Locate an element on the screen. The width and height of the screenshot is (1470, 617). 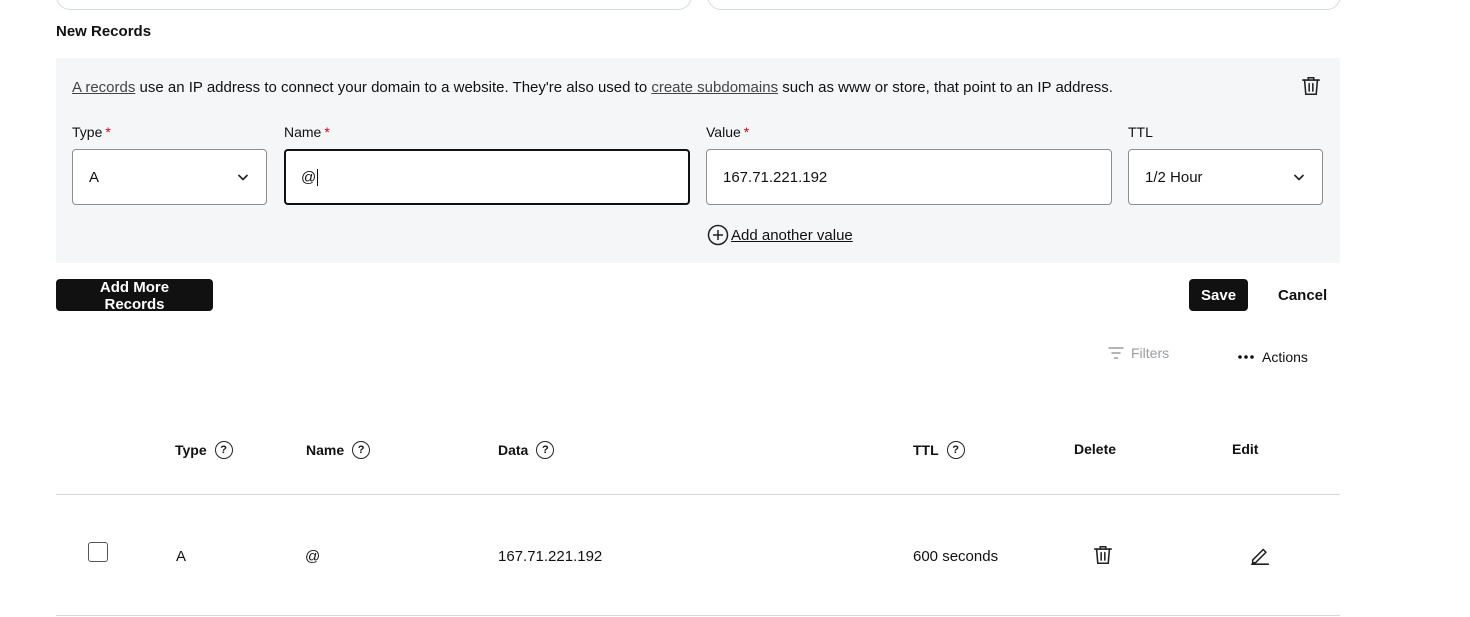
table-row-divider is located at coordinates (698, 615).